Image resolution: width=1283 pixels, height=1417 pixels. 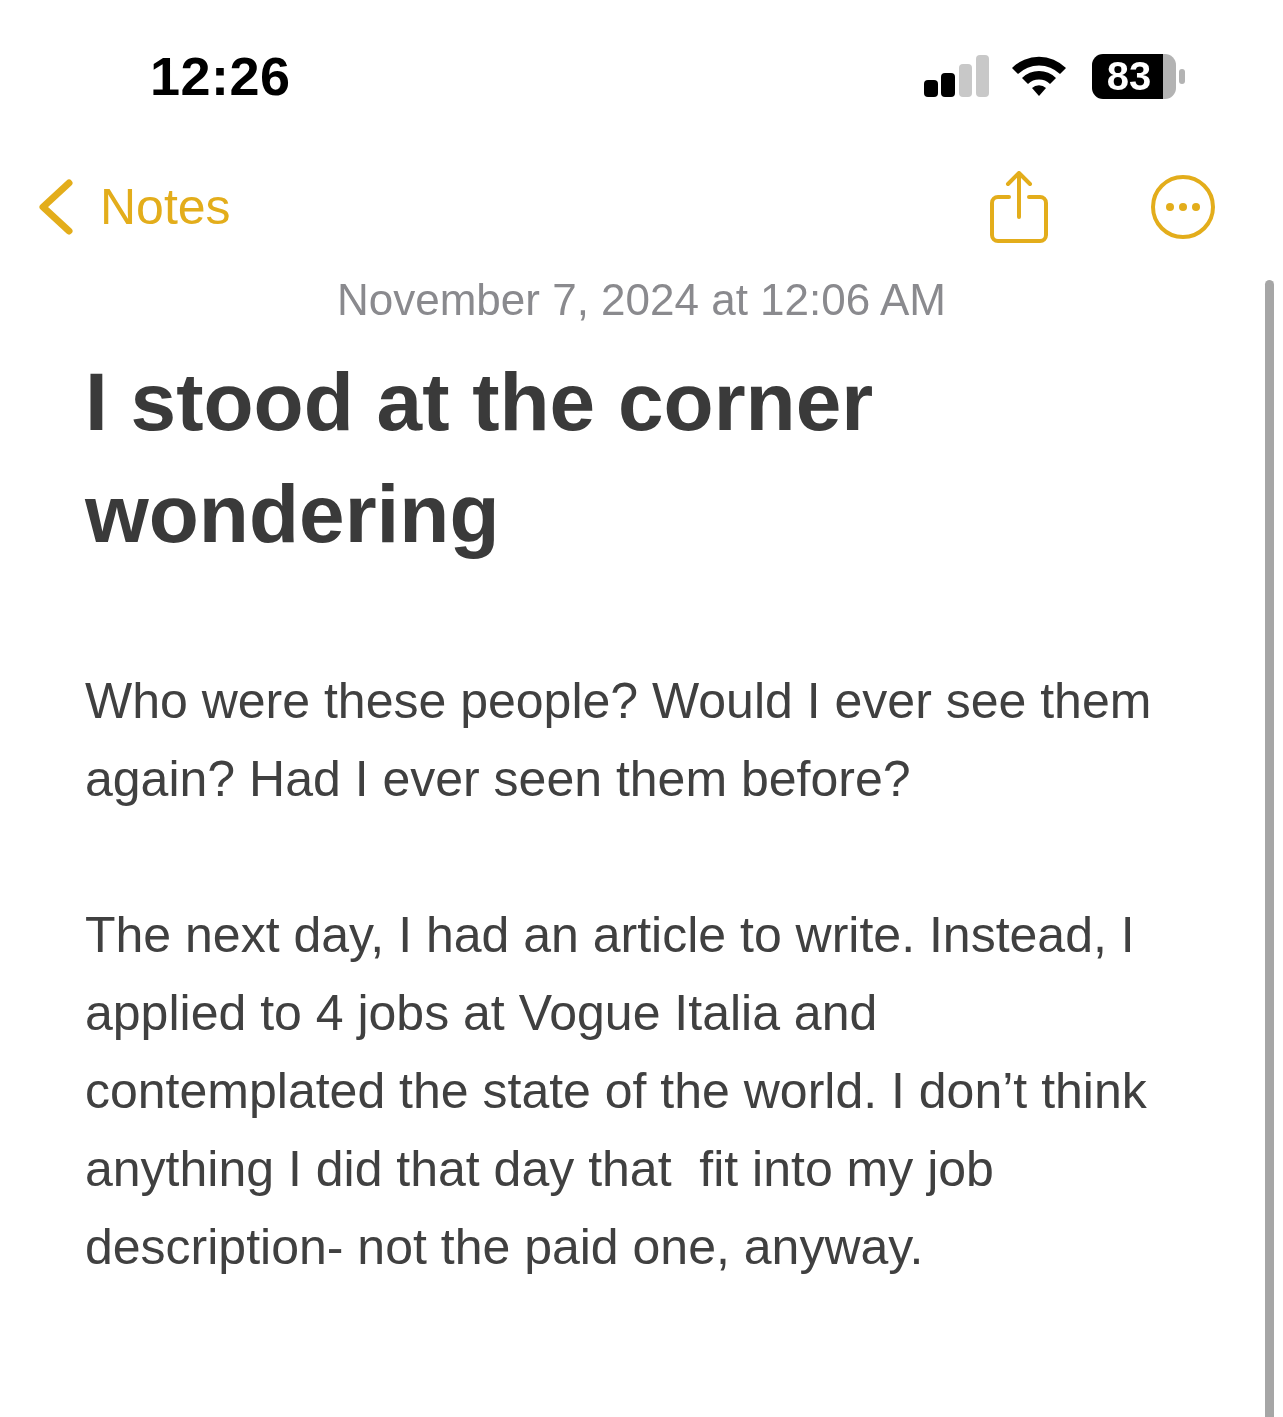 What do you see at coordinates (1134, 76) in the screenshot?
I see `battery-indicator: 83` at bounding box center [1134, 76].